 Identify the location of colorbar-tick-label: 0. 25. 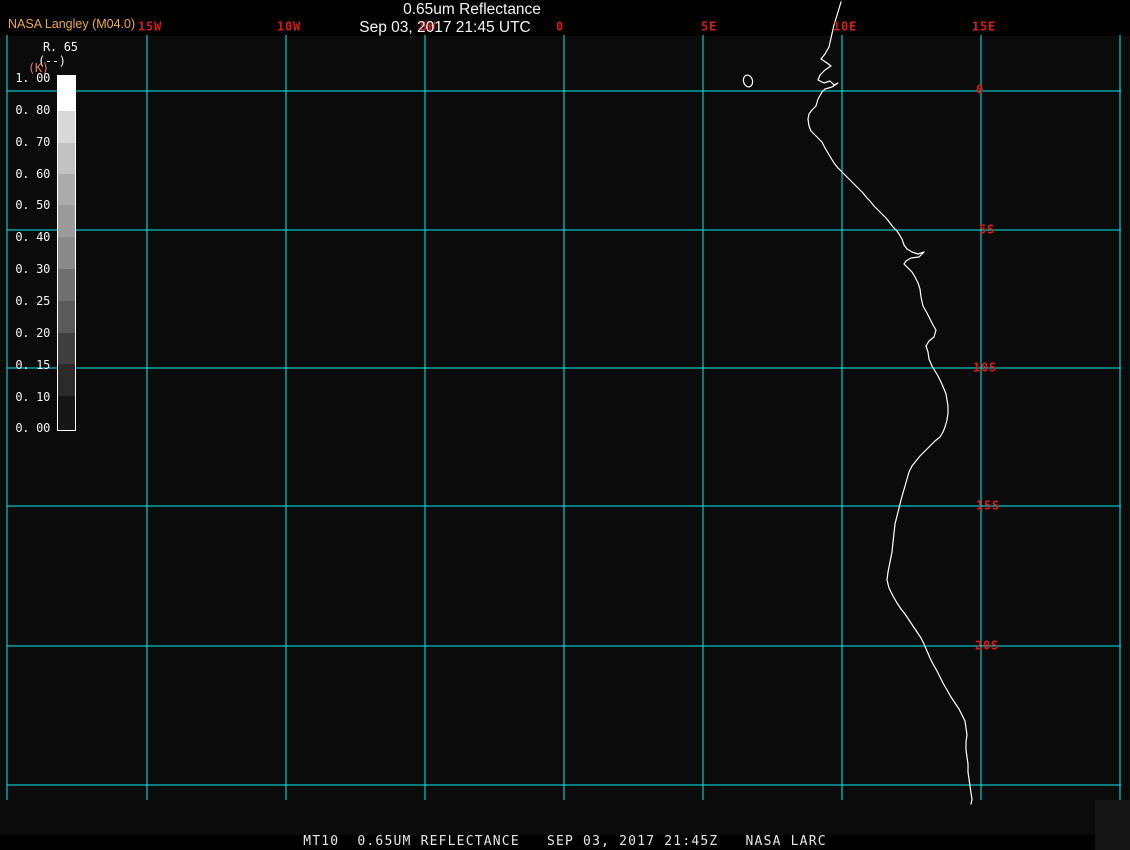
(32, 301).